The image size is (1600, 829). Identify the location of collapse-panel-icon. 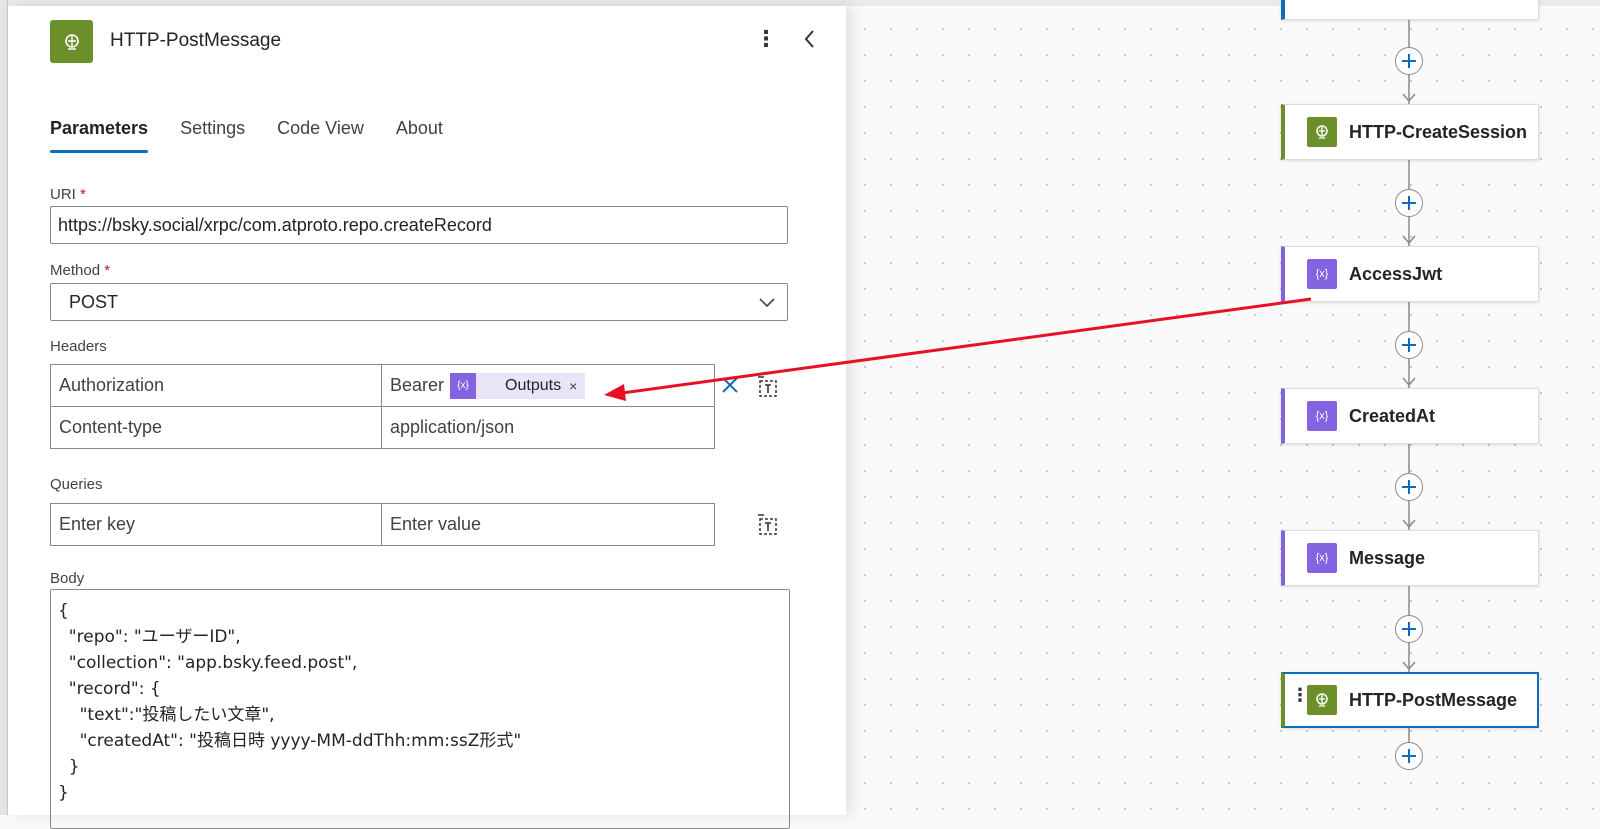
(810, 39).